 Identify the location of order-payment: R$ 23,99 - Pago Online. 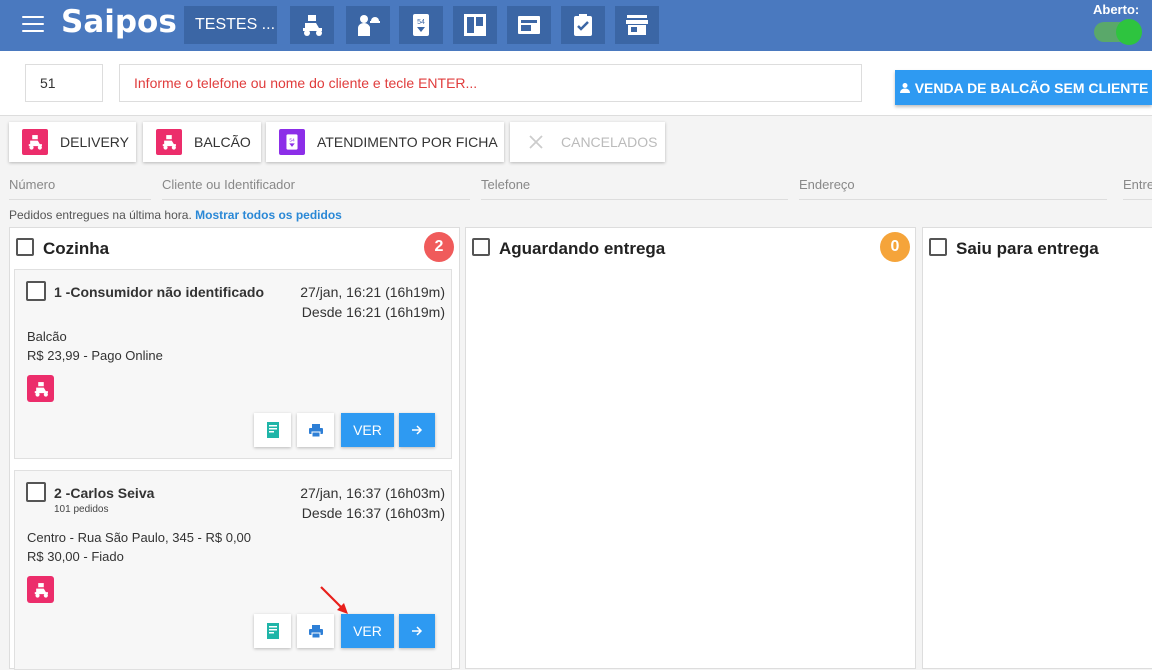
(95, 355).